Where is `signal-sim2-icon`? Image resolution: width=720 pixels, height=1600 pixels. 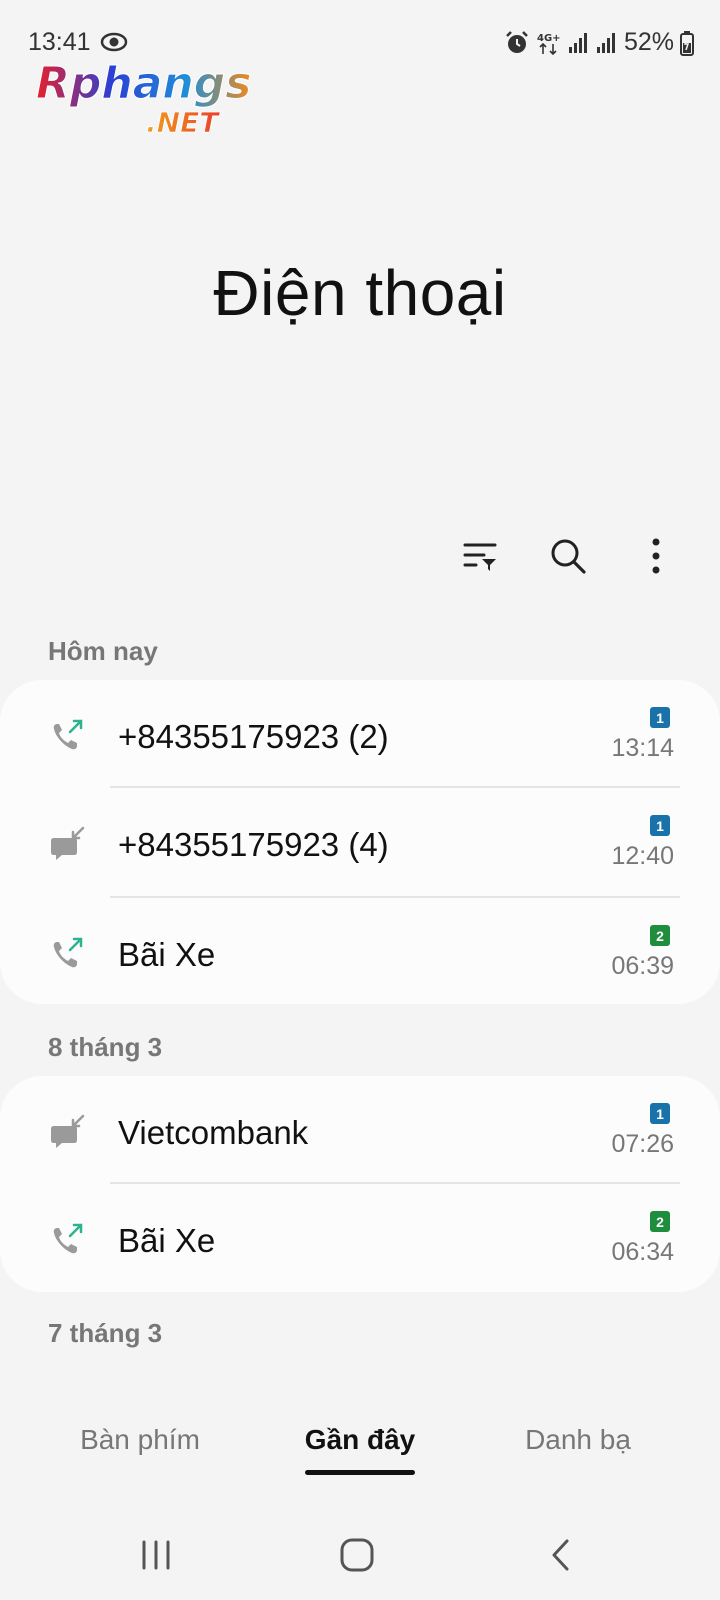 signal-sim2-icon is located at coordinates (605, 42).